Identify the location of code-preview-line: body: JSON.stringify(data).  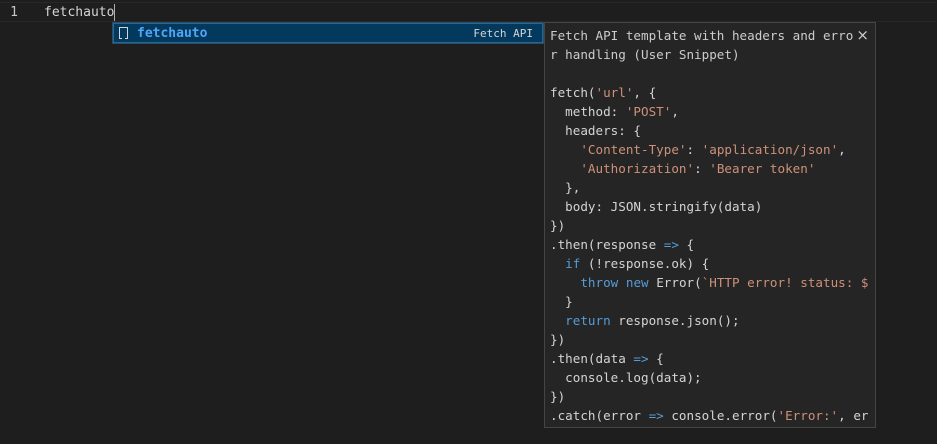
(709, 206).